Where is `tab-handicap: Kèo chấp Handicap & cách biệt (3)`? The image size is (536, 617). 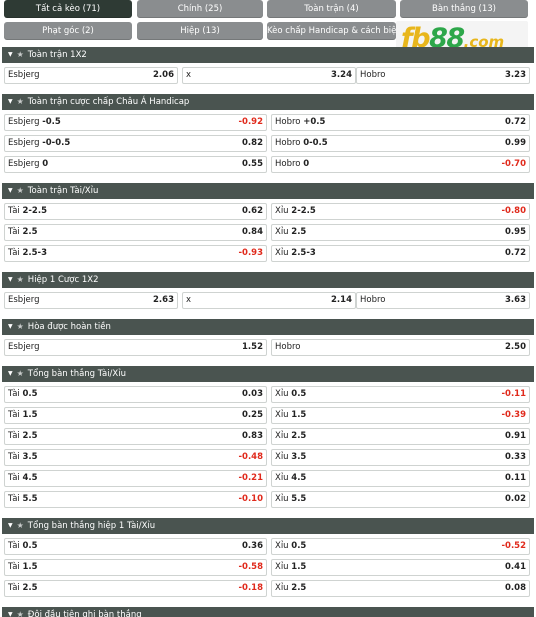
tab-handicap: Kèo chấp Handicap & cách biệt (3) is located at coordinates (331, 31).